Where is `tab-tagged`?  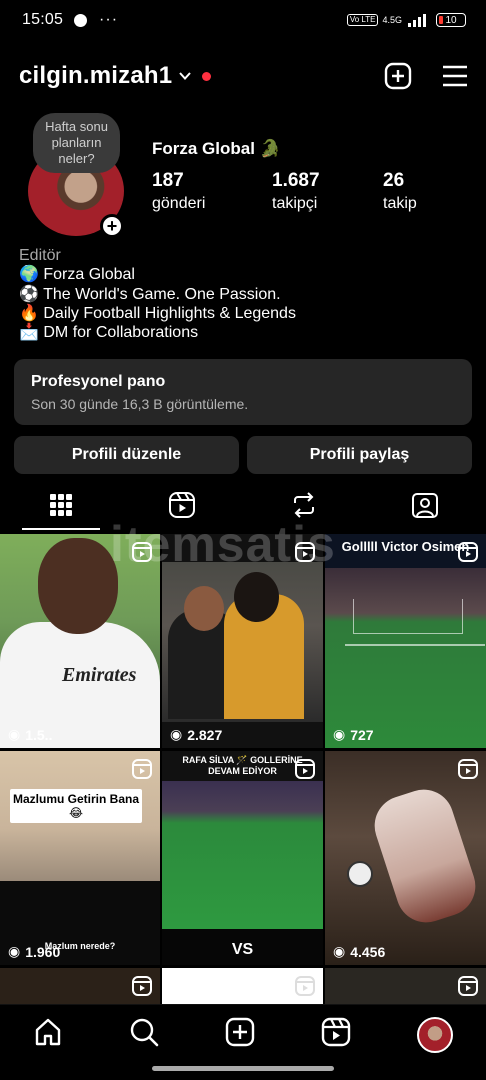
tab-tagged is located at coordinates (425, 505).